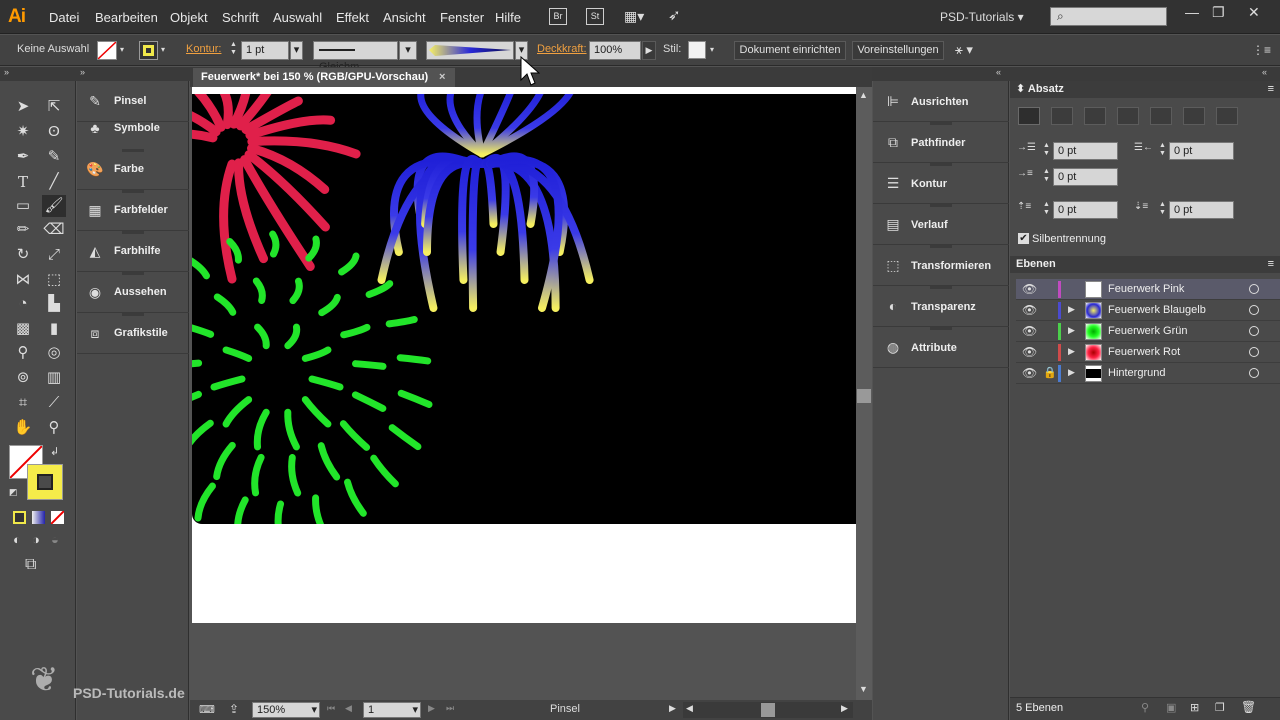  What do you see at coordinates (64, 17) in the screenshot?
I see `menu-datei: Datei` at bounding box center [64, 17].